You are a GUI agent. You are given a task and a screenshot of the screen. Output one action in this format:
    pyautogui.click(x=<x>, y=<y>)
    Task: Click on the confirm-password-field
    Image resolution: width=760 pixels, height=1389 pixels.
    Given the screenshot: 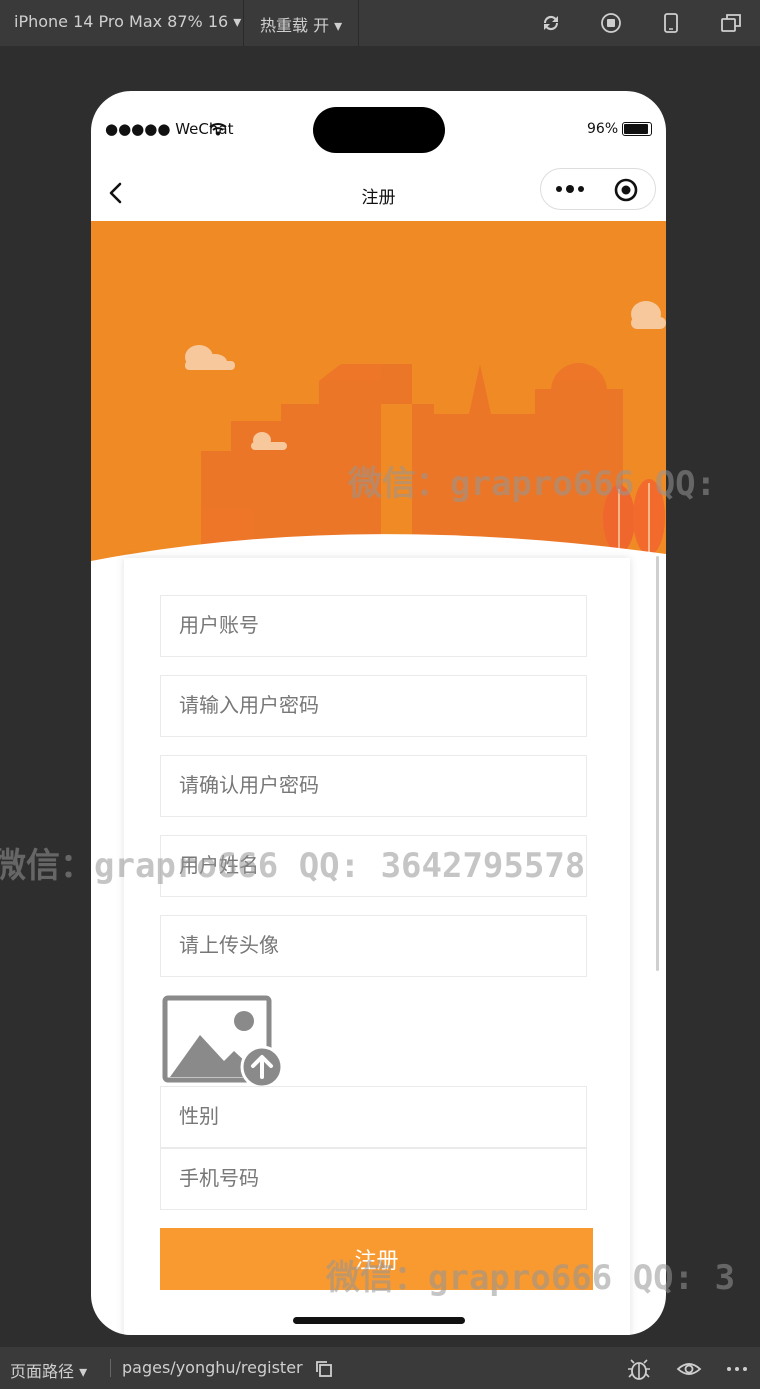 What is the action you would take?
    pyautogui.click(x=373, y=786)
    